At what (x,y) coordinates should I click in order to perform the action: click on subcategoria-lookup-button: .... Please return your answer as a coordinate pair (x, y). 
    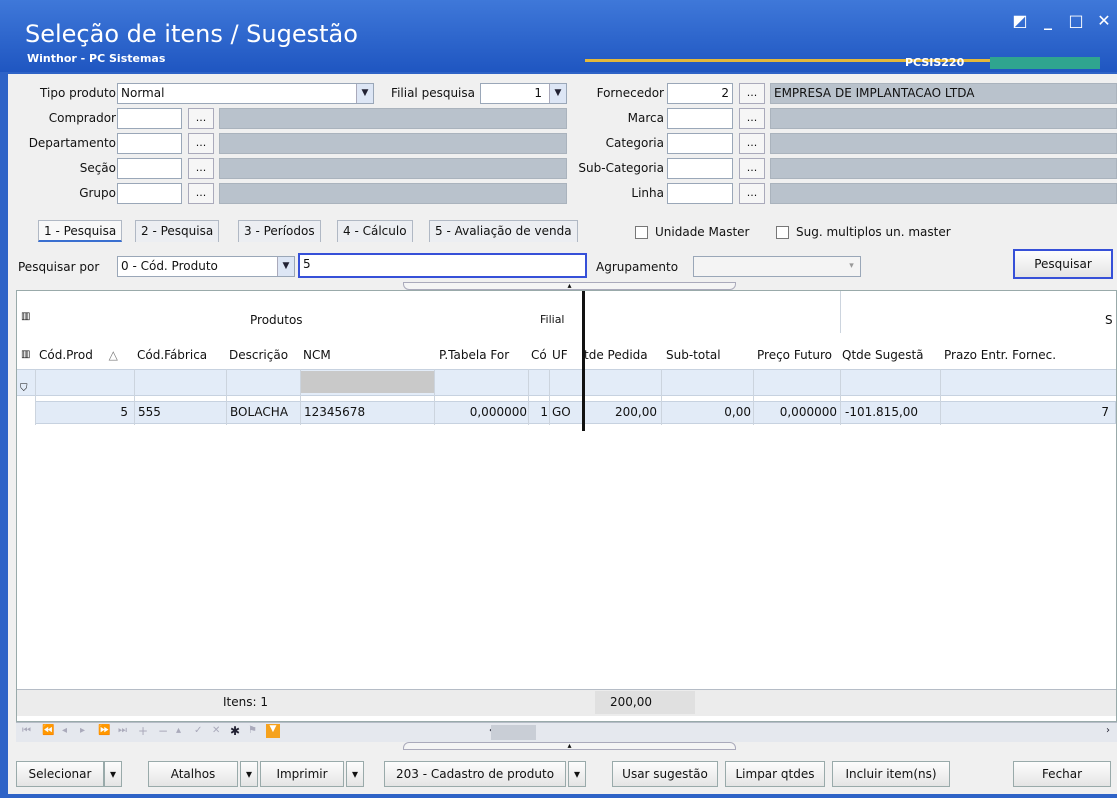
    Looking at the image, I should click on (752, 168).